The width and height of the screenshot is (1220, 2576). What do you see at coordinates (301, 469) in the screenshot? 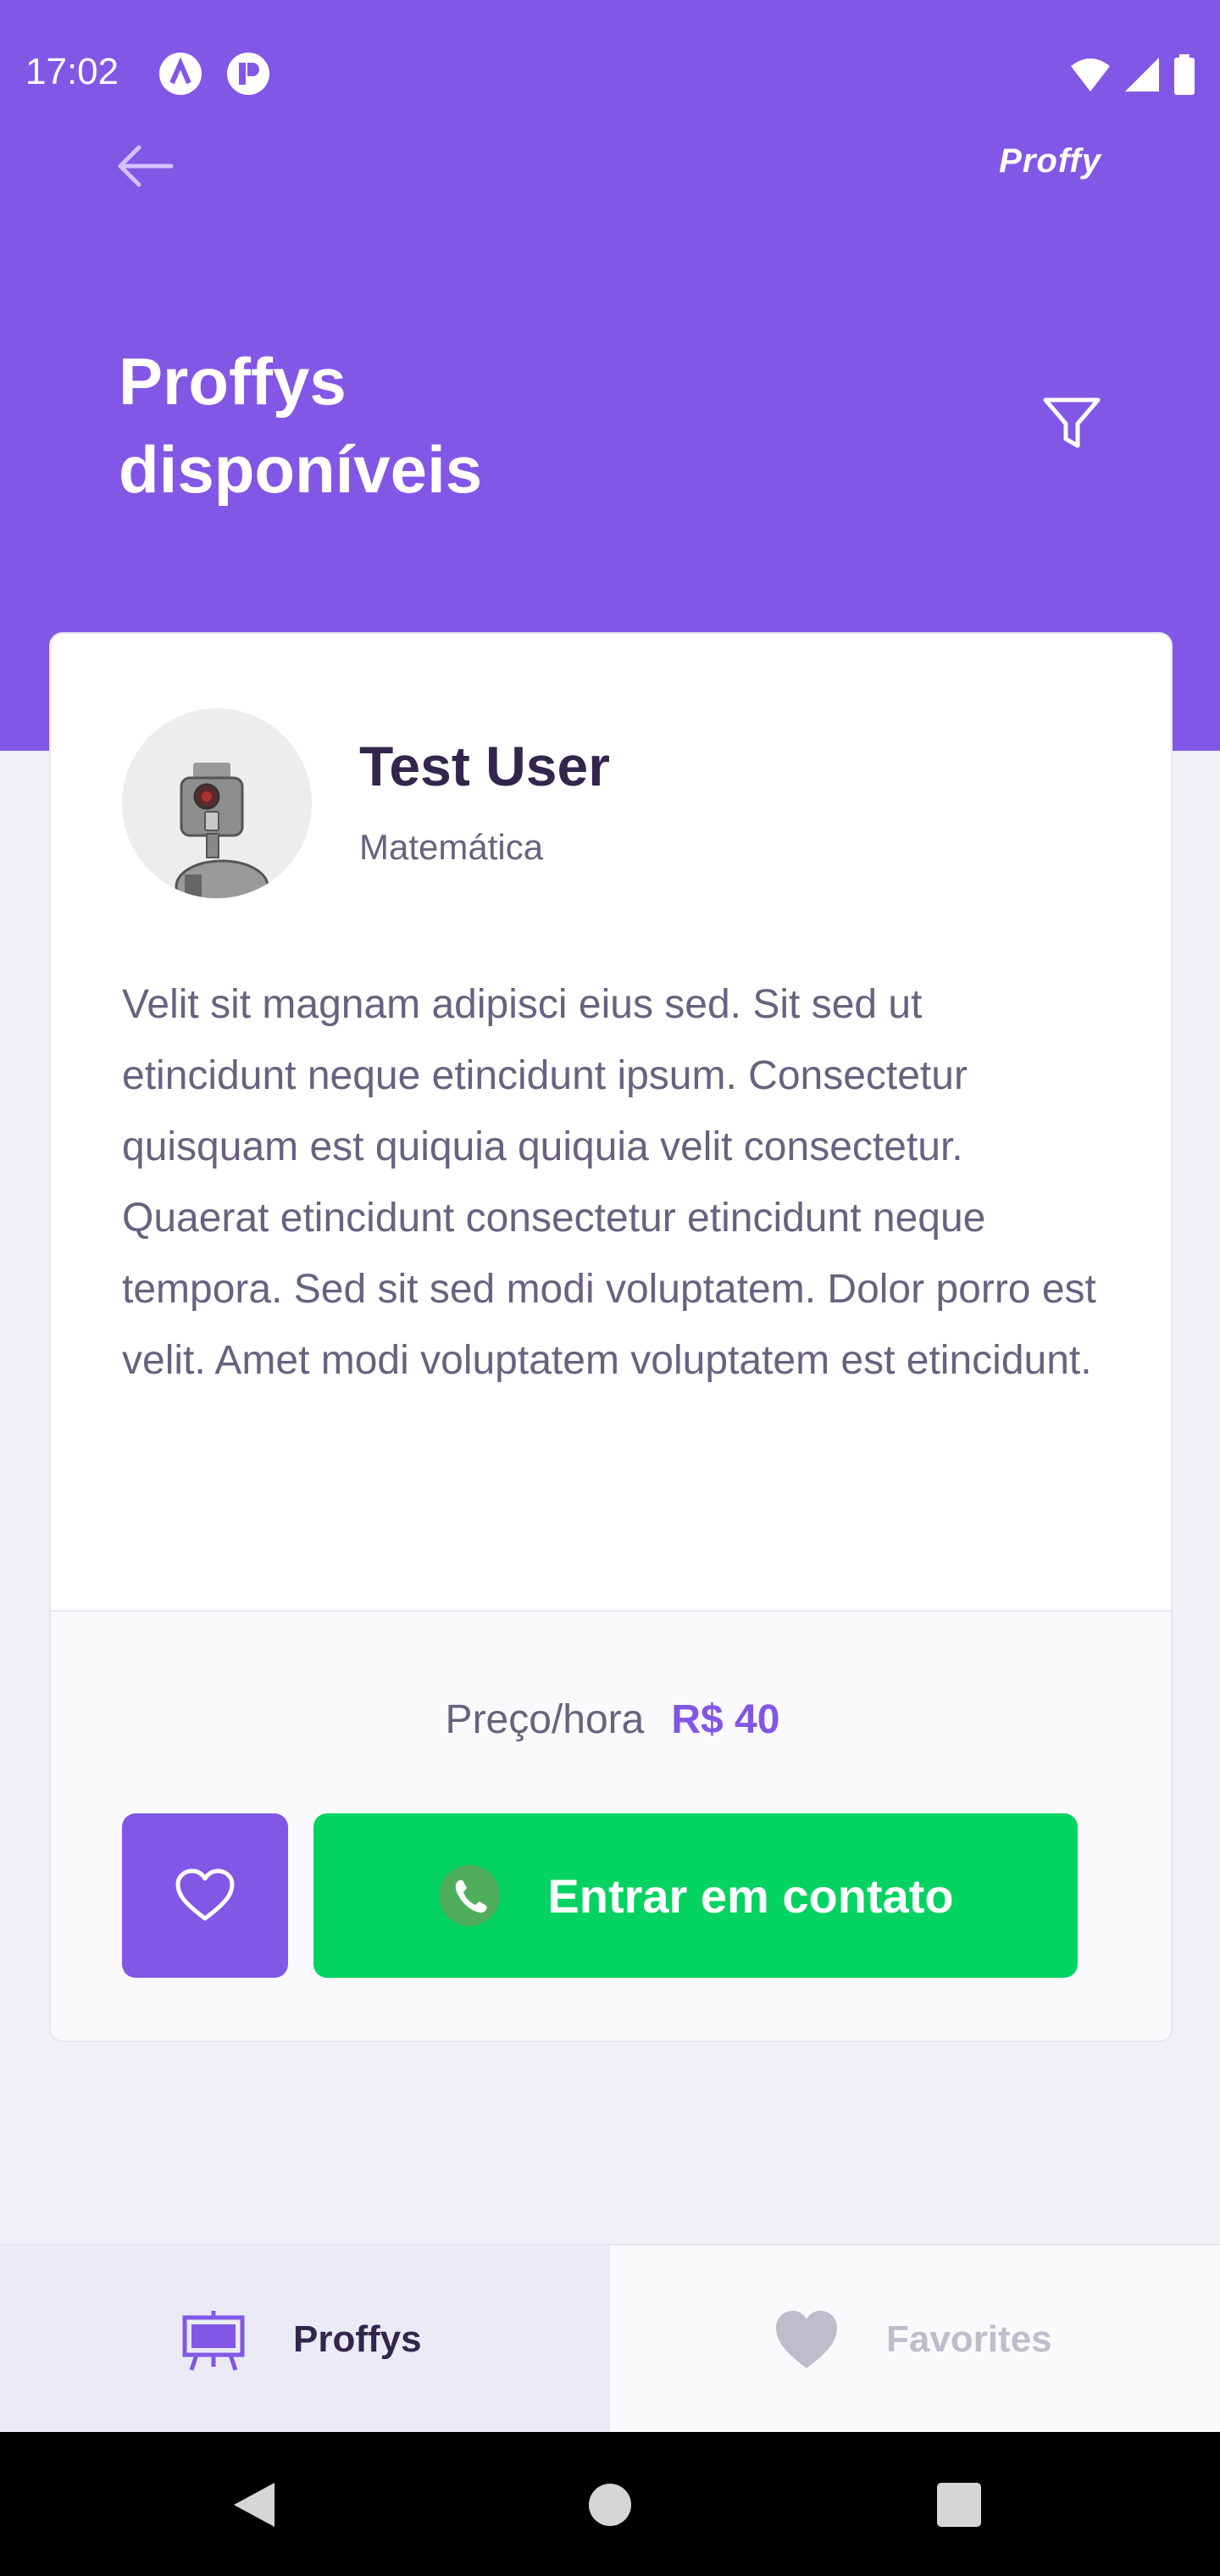
I see `page-title-line2: disponíveis` at bounding box center [301, 469].